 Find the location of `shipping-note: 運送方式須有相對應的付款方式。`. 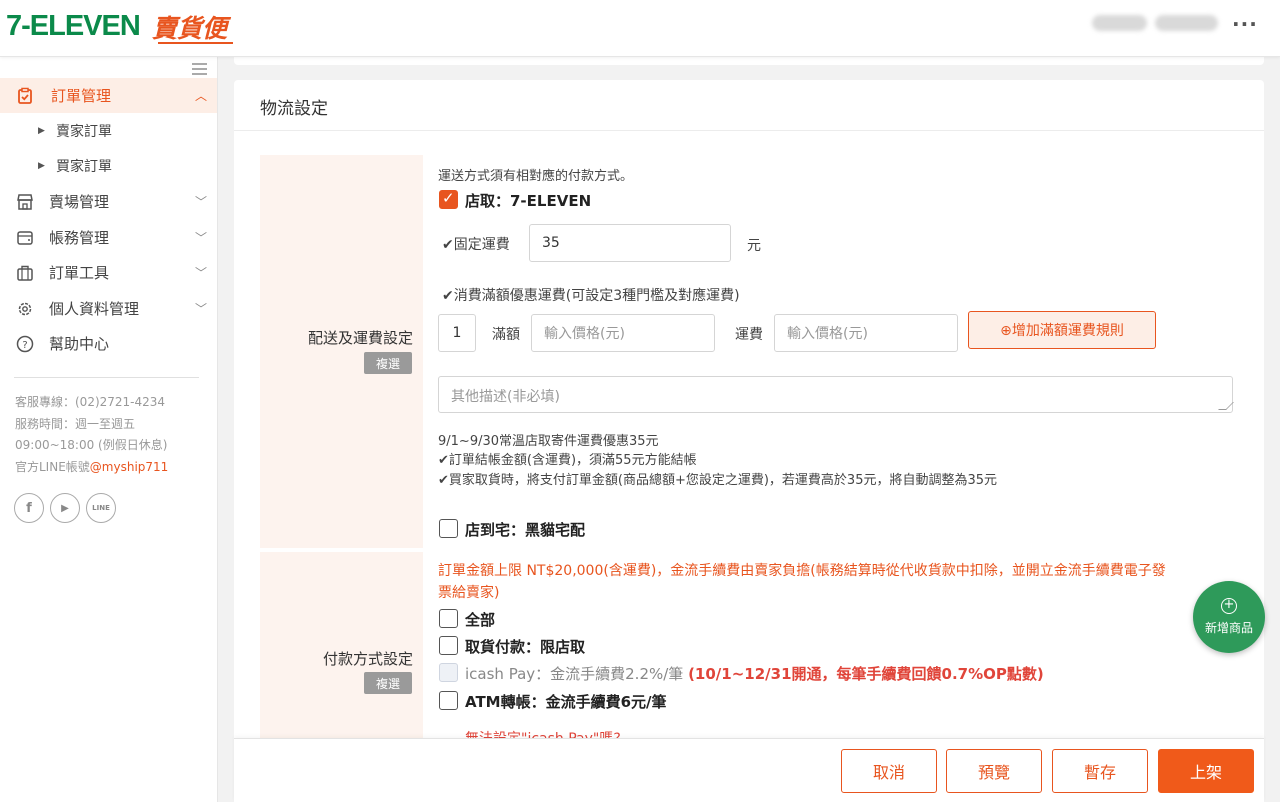

shipping-note: 運送方式須有相對應的付款方式。 is located at coordinates (536, 176).